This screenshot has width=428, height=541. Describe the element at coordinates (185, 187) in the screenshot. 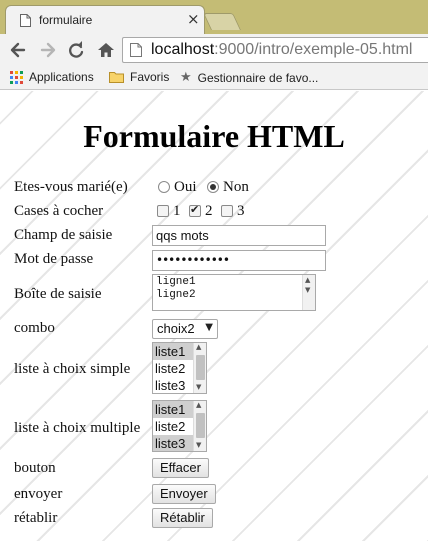

I see `radio-oui-label: Oui` at that location.